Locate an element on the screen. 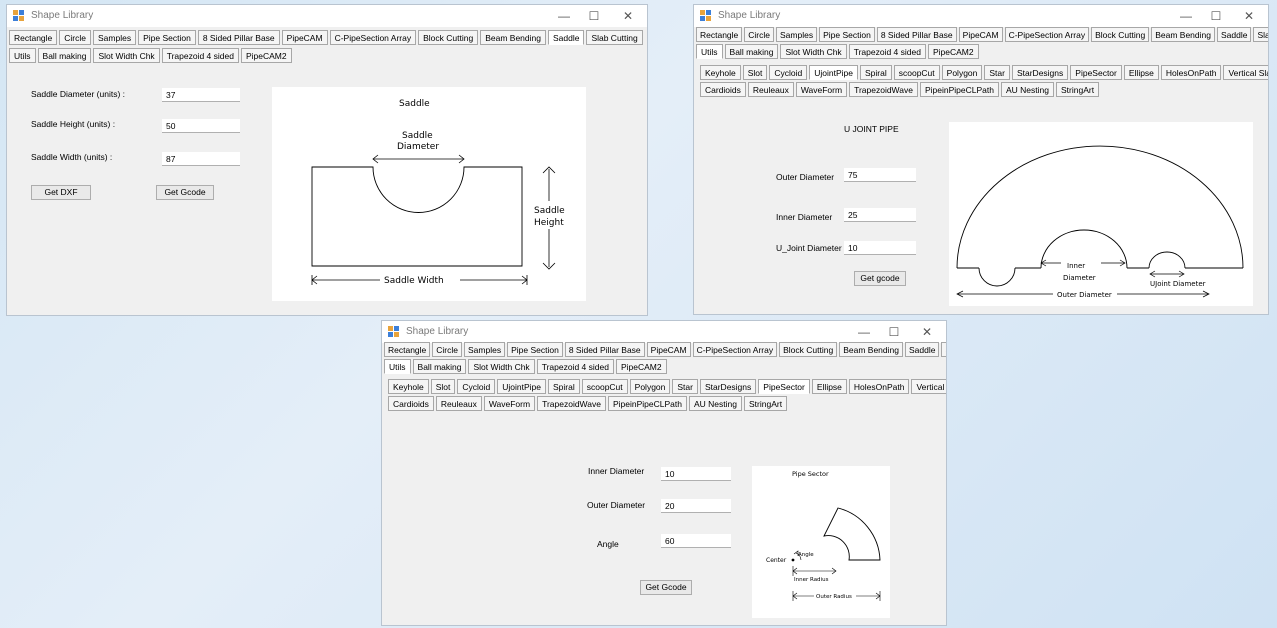 This screenshot has height=628, width=1277. tab-pipeinpipeclpath: PipeinPipeCLPath is located at coordinates (647, 403).